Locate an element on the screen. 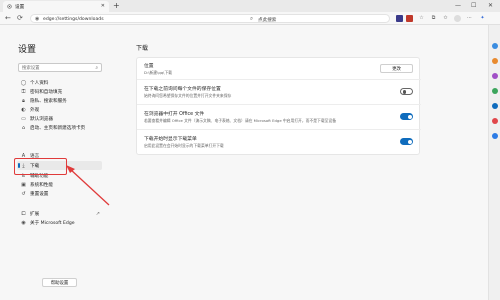 This screenshot has height=300, width=500. lock-icon: 🔒︎ is located at coordinates (23, 100).